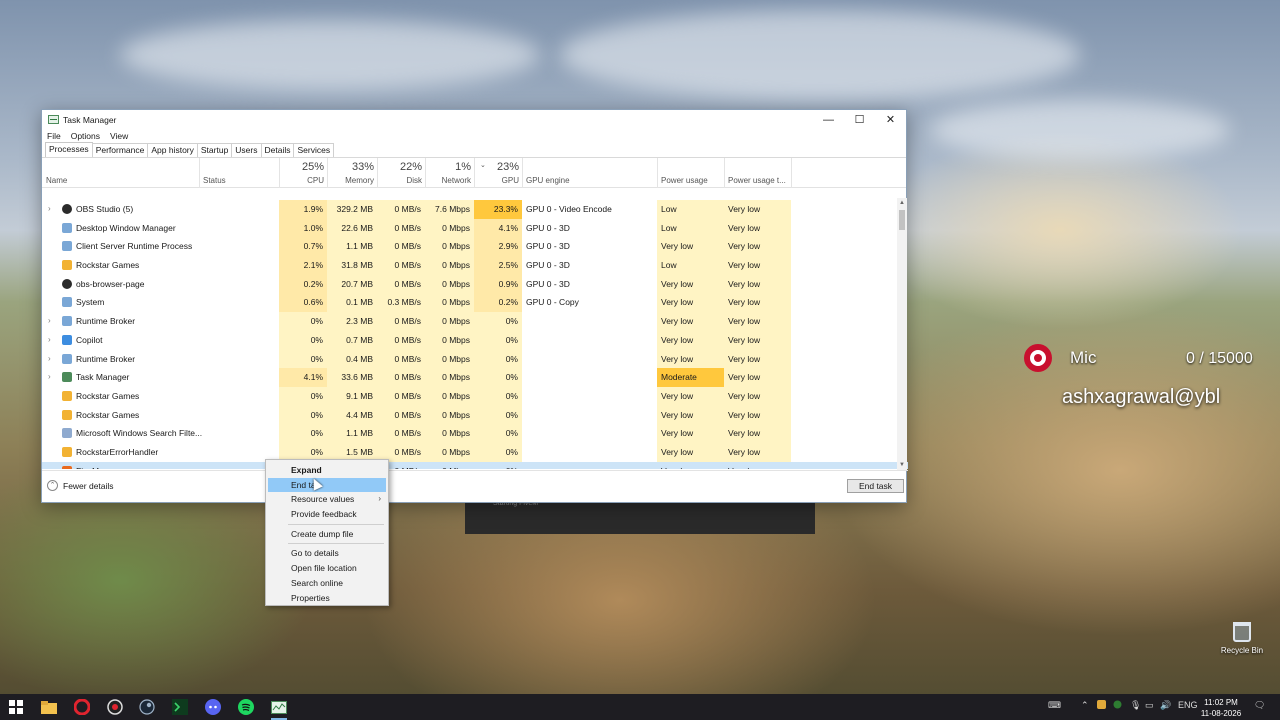 This screenshot has width=1280, height=720. I want to click on tab-details: Details, so click(277, 150).